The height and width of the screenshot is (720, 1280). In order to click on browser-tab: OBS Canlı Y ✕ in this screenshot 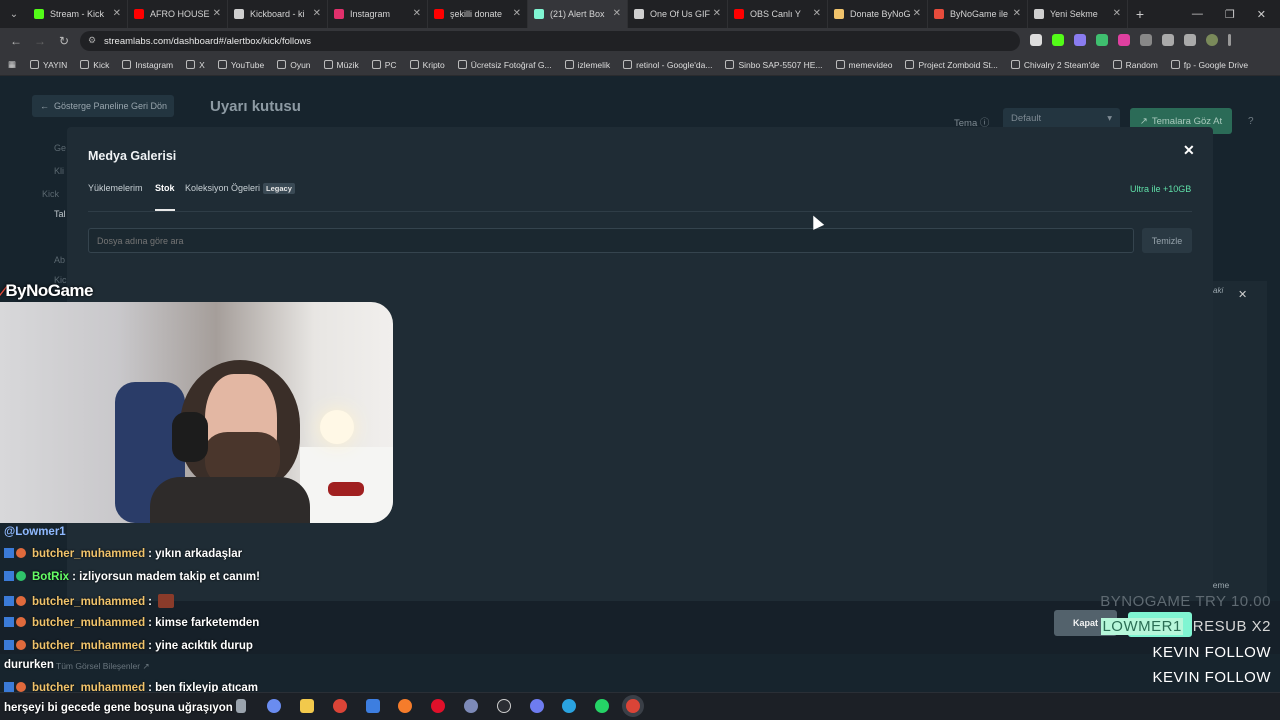, I will do `click(778, 14)`.